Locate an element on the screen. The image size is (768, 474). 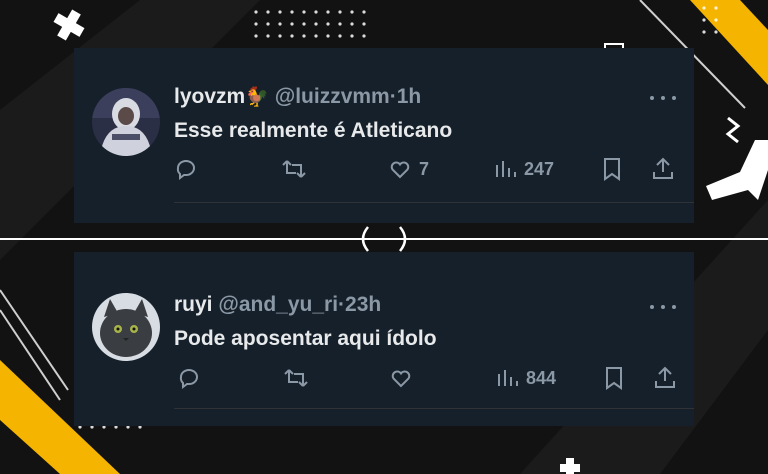
views-button: 247 is located at coordinates (524, 169).